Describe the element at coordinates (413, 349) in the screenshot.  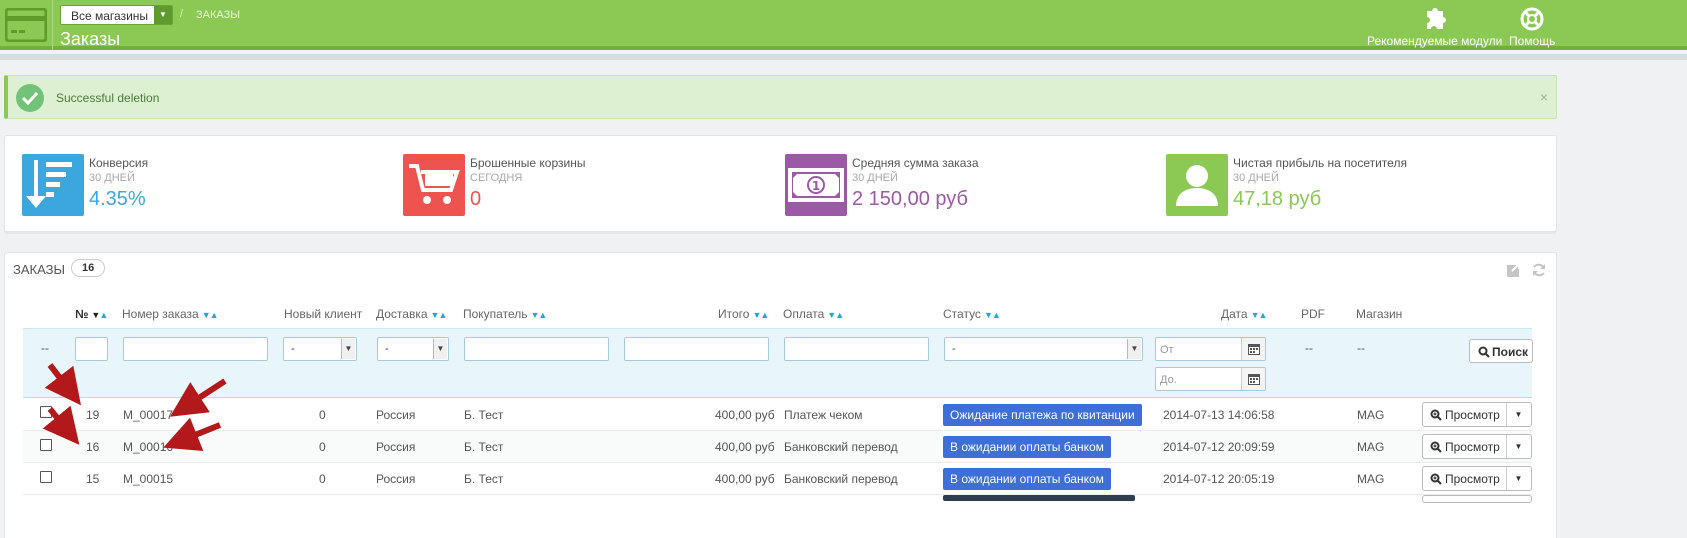
I see `filter-delivery-select: - ▼` at that location.